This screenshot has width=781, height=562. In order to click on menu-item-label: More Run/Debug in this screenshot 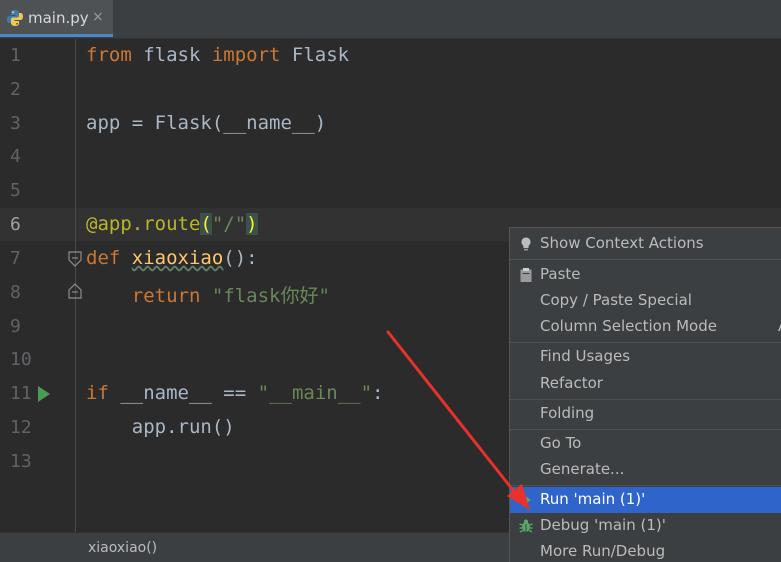, I will do `click(603, 551)`.